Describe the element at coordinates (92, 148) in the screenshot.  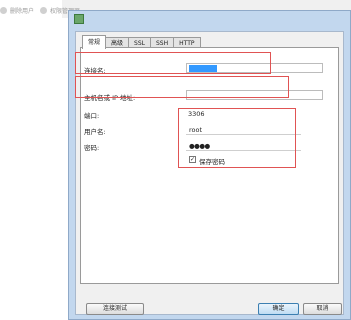
I see `password-label: 密码:` at that location.